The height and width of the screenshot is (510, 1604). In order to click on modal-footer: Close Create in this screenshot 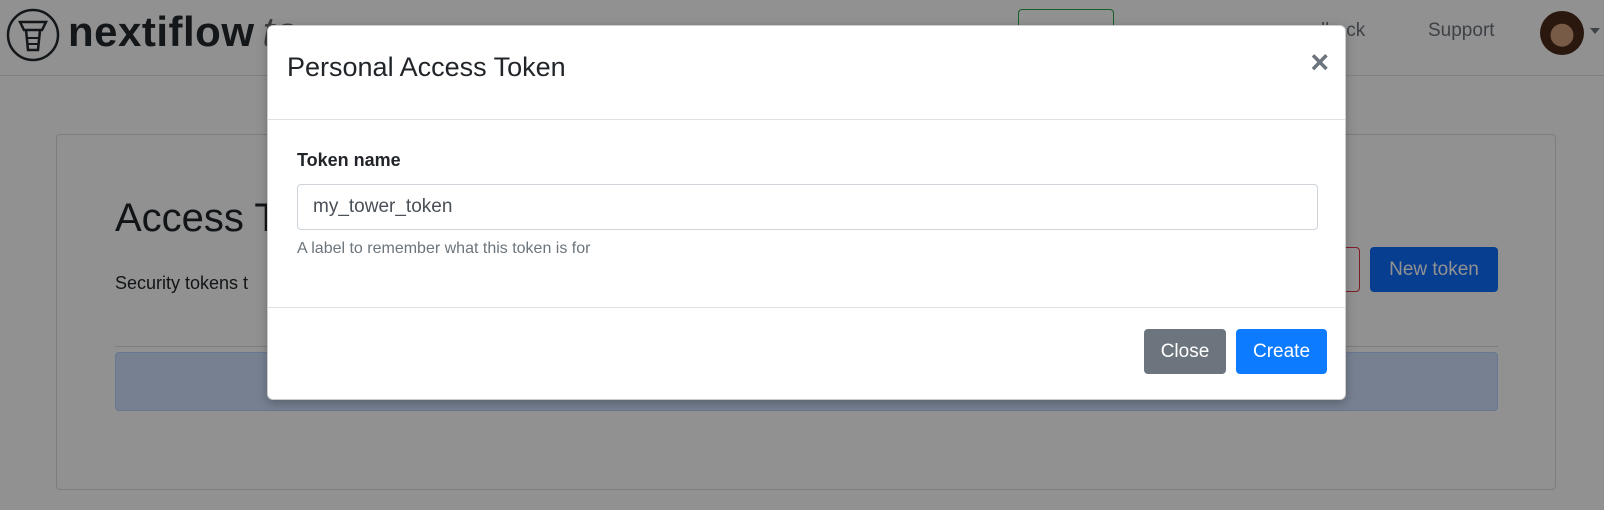, I will do `click(806, 353)`.